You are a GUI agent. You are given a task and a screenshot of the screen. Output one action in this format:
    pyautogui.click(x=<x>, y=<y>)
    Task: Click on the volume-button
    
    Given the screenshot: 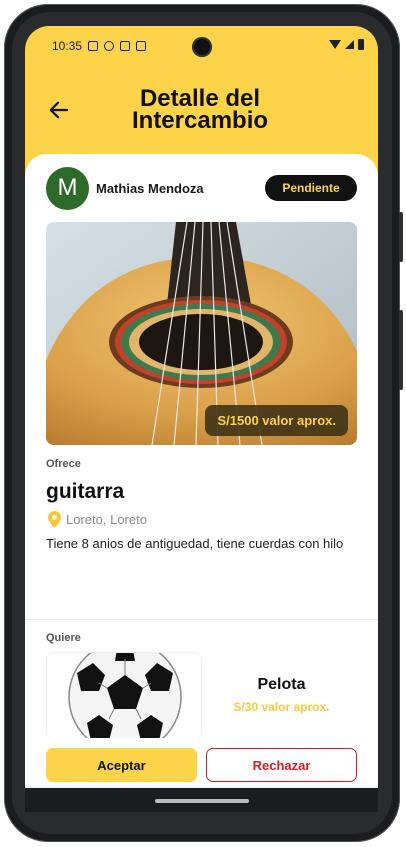 What is the action you would take?
    pyautogui.click(x=401, y=237)
    